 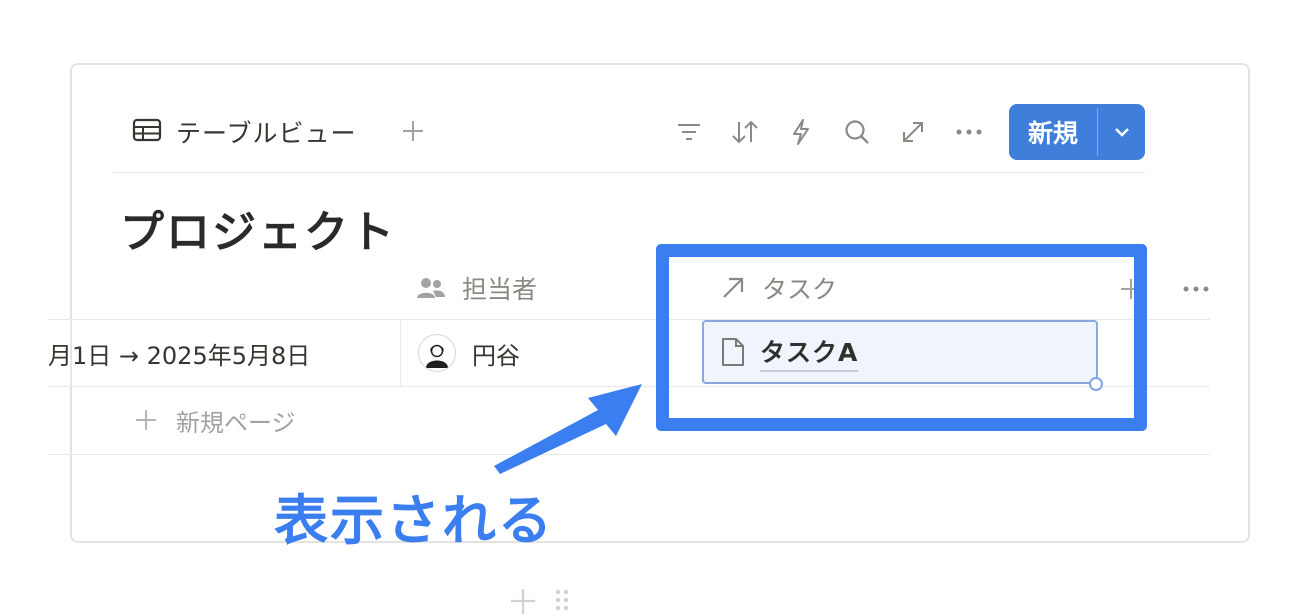 I want to click on avatar, so click(x=437, y=353).